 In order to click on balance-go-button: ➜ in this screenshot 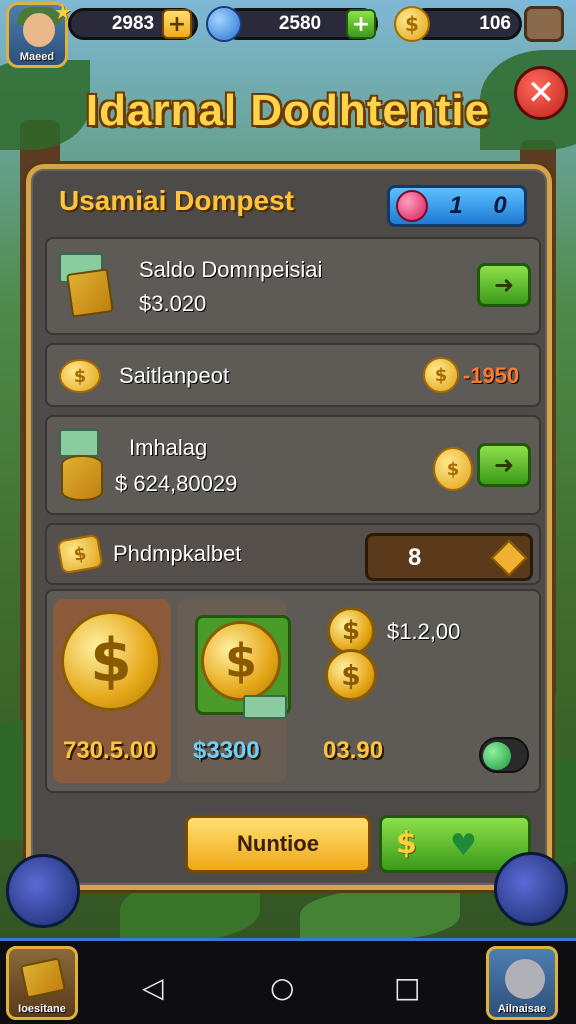, I will do `click(504, 285)`.